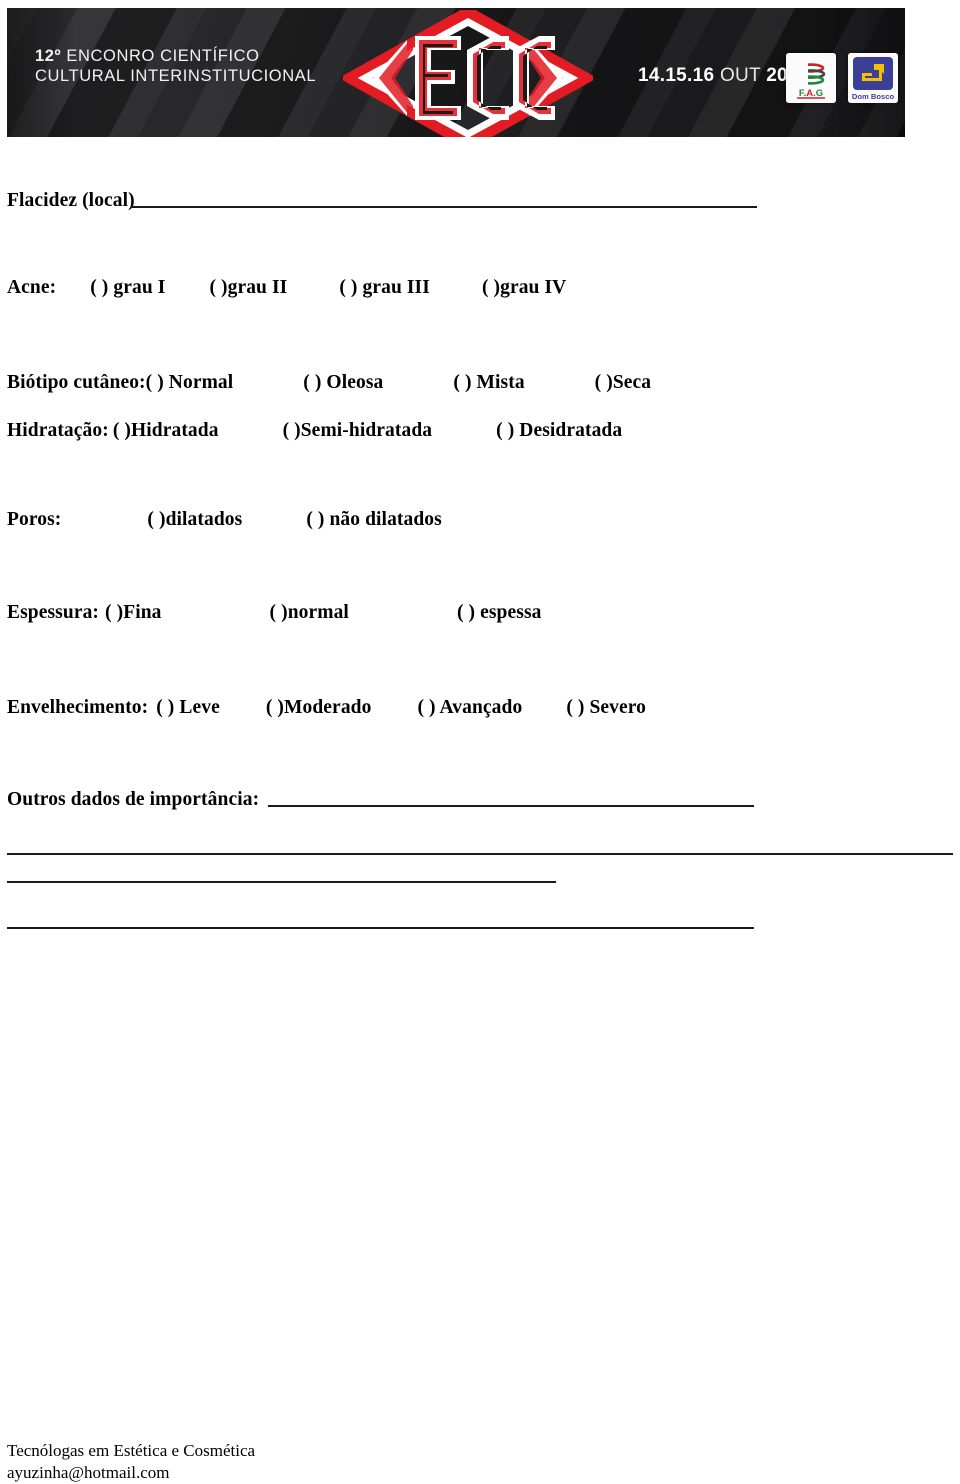 This screenshot has height=1484, width=960. Describe the element at coordinates (309, 613) in the screenshot. I see `field-espessura-option-2: ( )normal` at that location.